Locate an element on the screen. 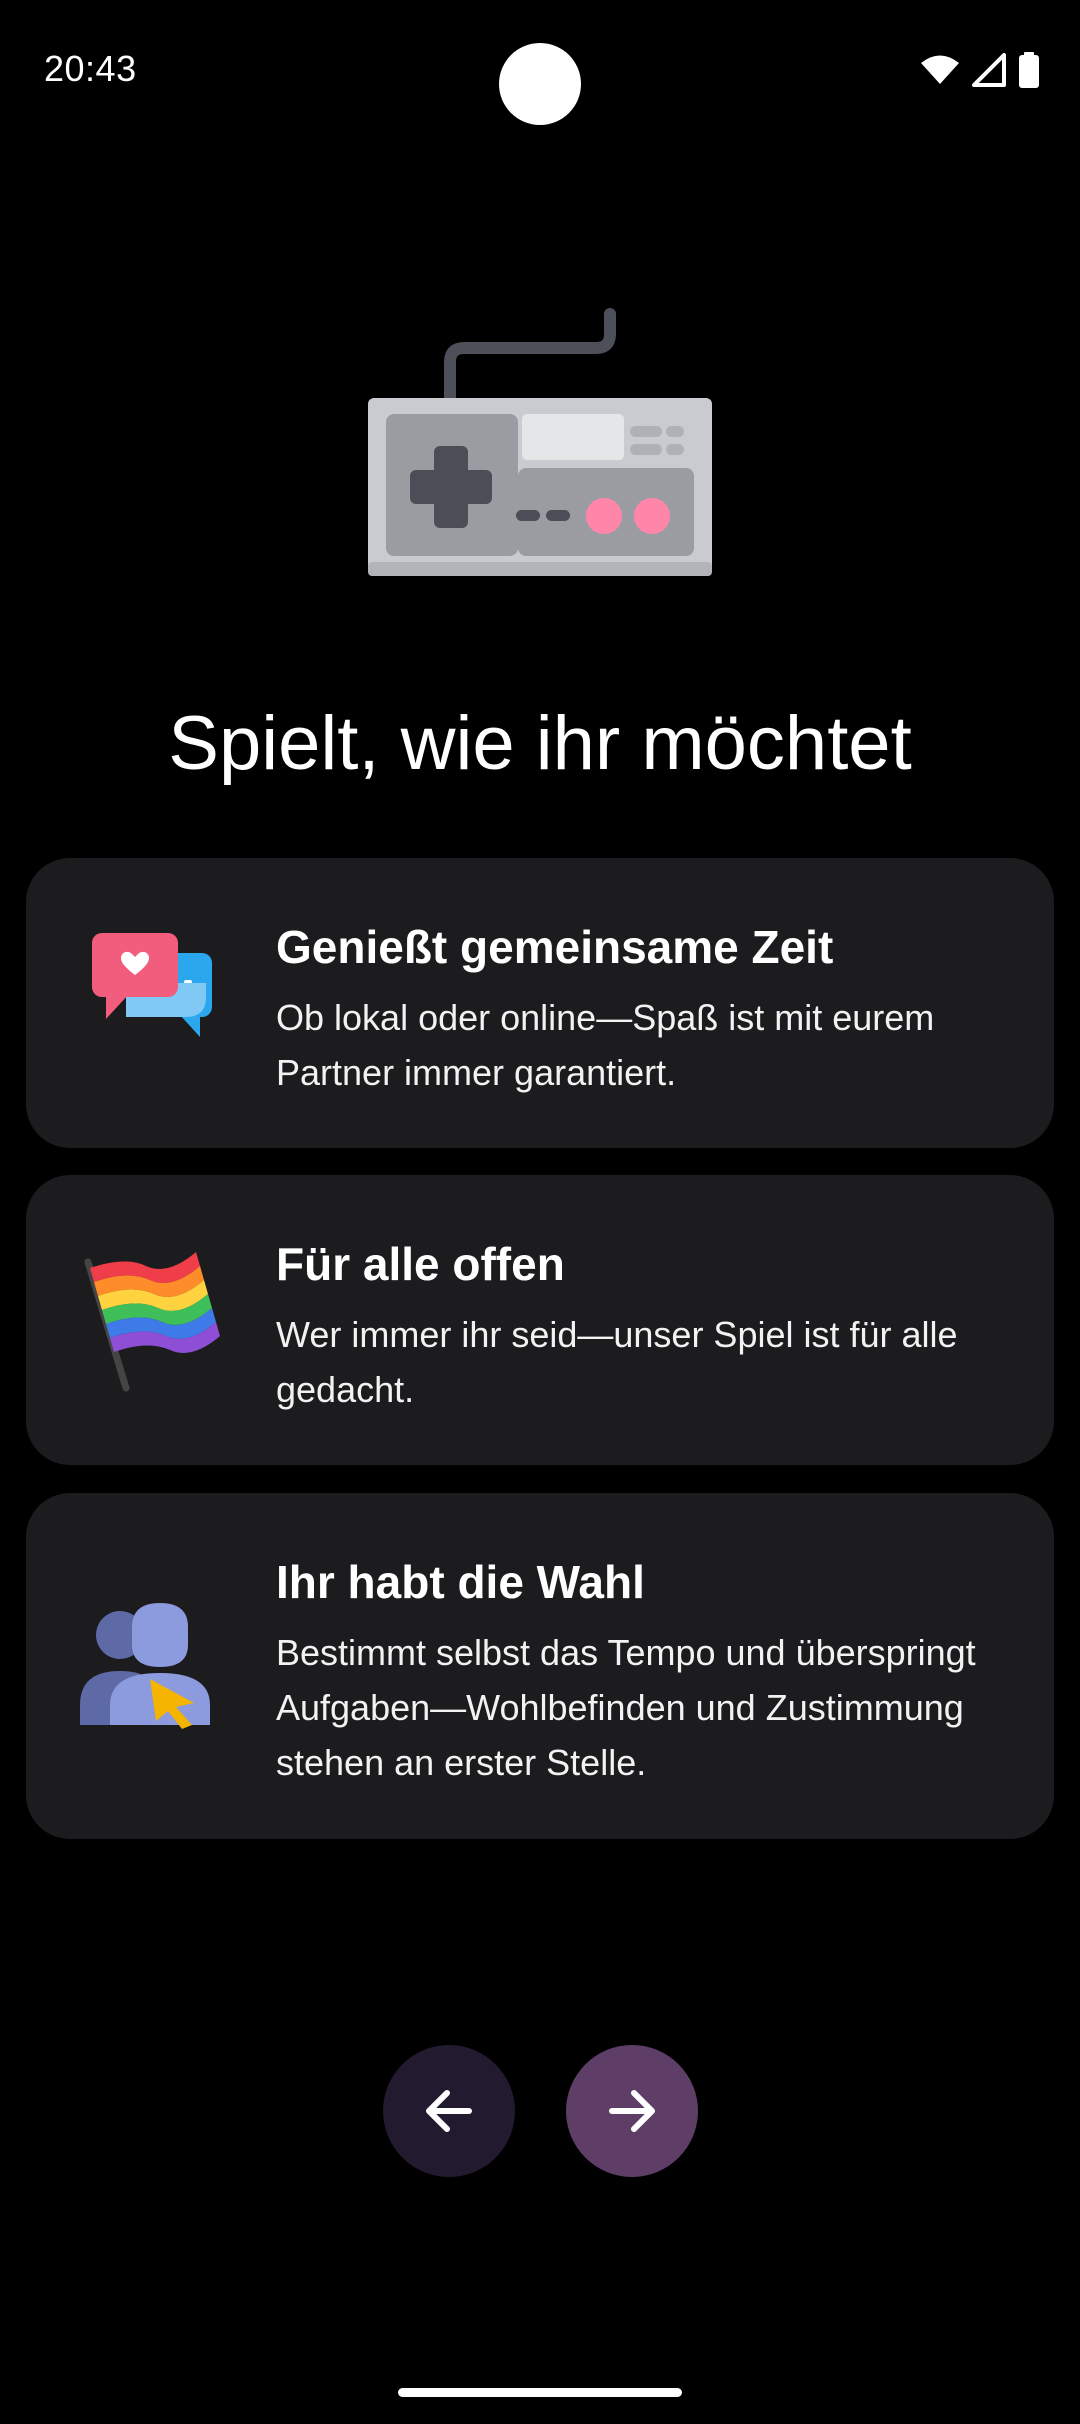 Image resolution: width=1080 pixels, height=2424 pixels. status-bar: 20:43 is located at coordinates (540, 70).